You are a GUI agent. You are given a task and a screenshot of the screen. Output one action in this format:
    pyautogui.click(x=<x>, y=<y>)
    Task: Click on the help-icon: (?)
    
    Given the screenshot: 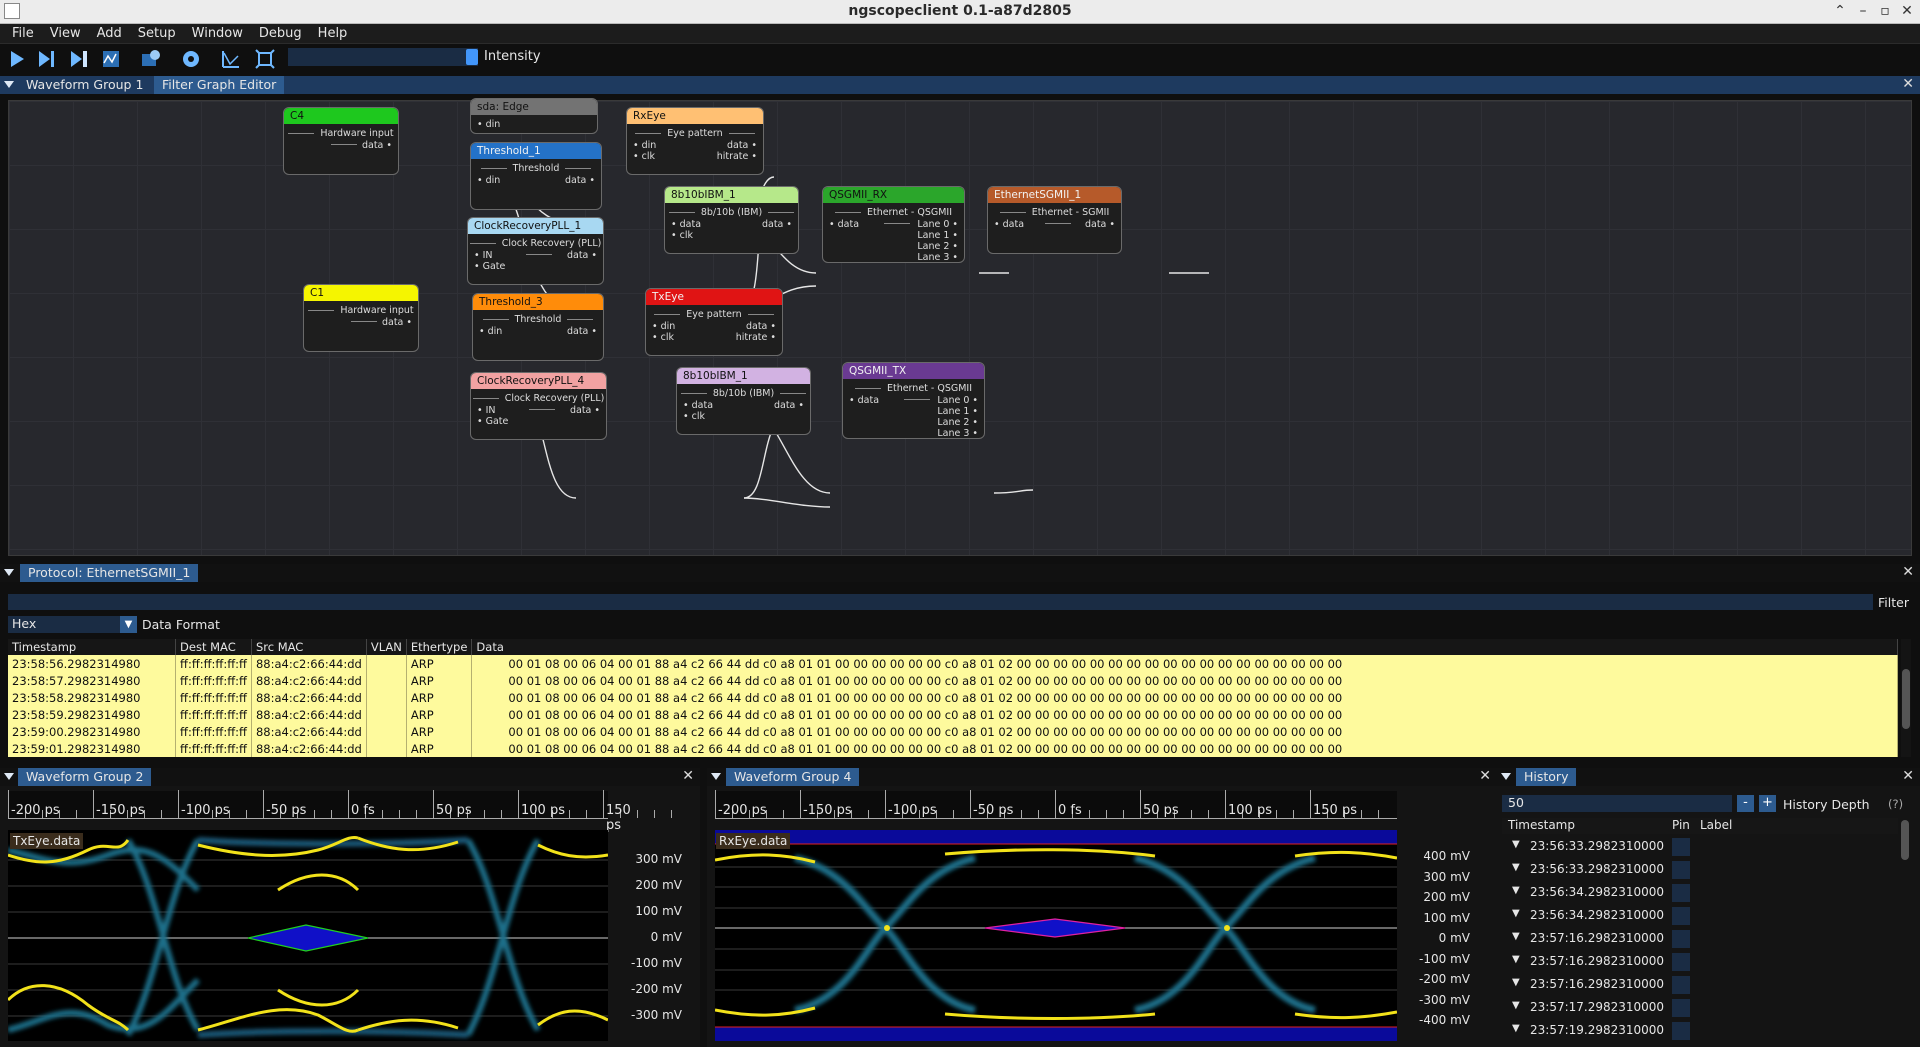 What is the action you would take?
    pyautogui.click(x=1895, y=804)
    